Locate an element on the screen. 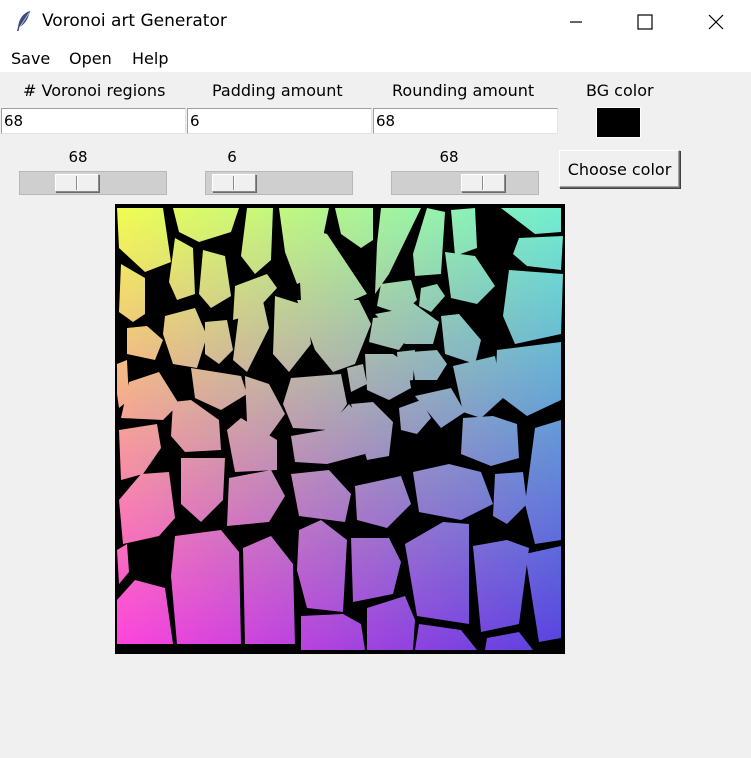 The height and width of the screenshot is (758, 751). rounding-input is located at coordinates (465, 121).